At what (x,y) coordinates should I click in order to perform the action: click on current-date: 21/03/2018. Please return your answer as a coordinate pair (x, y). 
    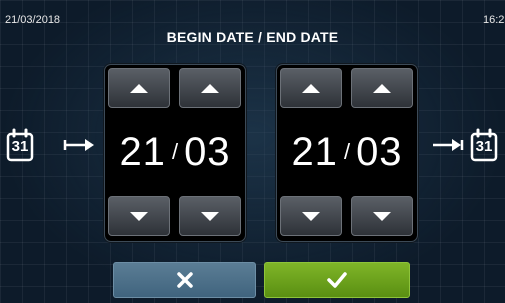
    Looking at the image, I should click on (33, 20).